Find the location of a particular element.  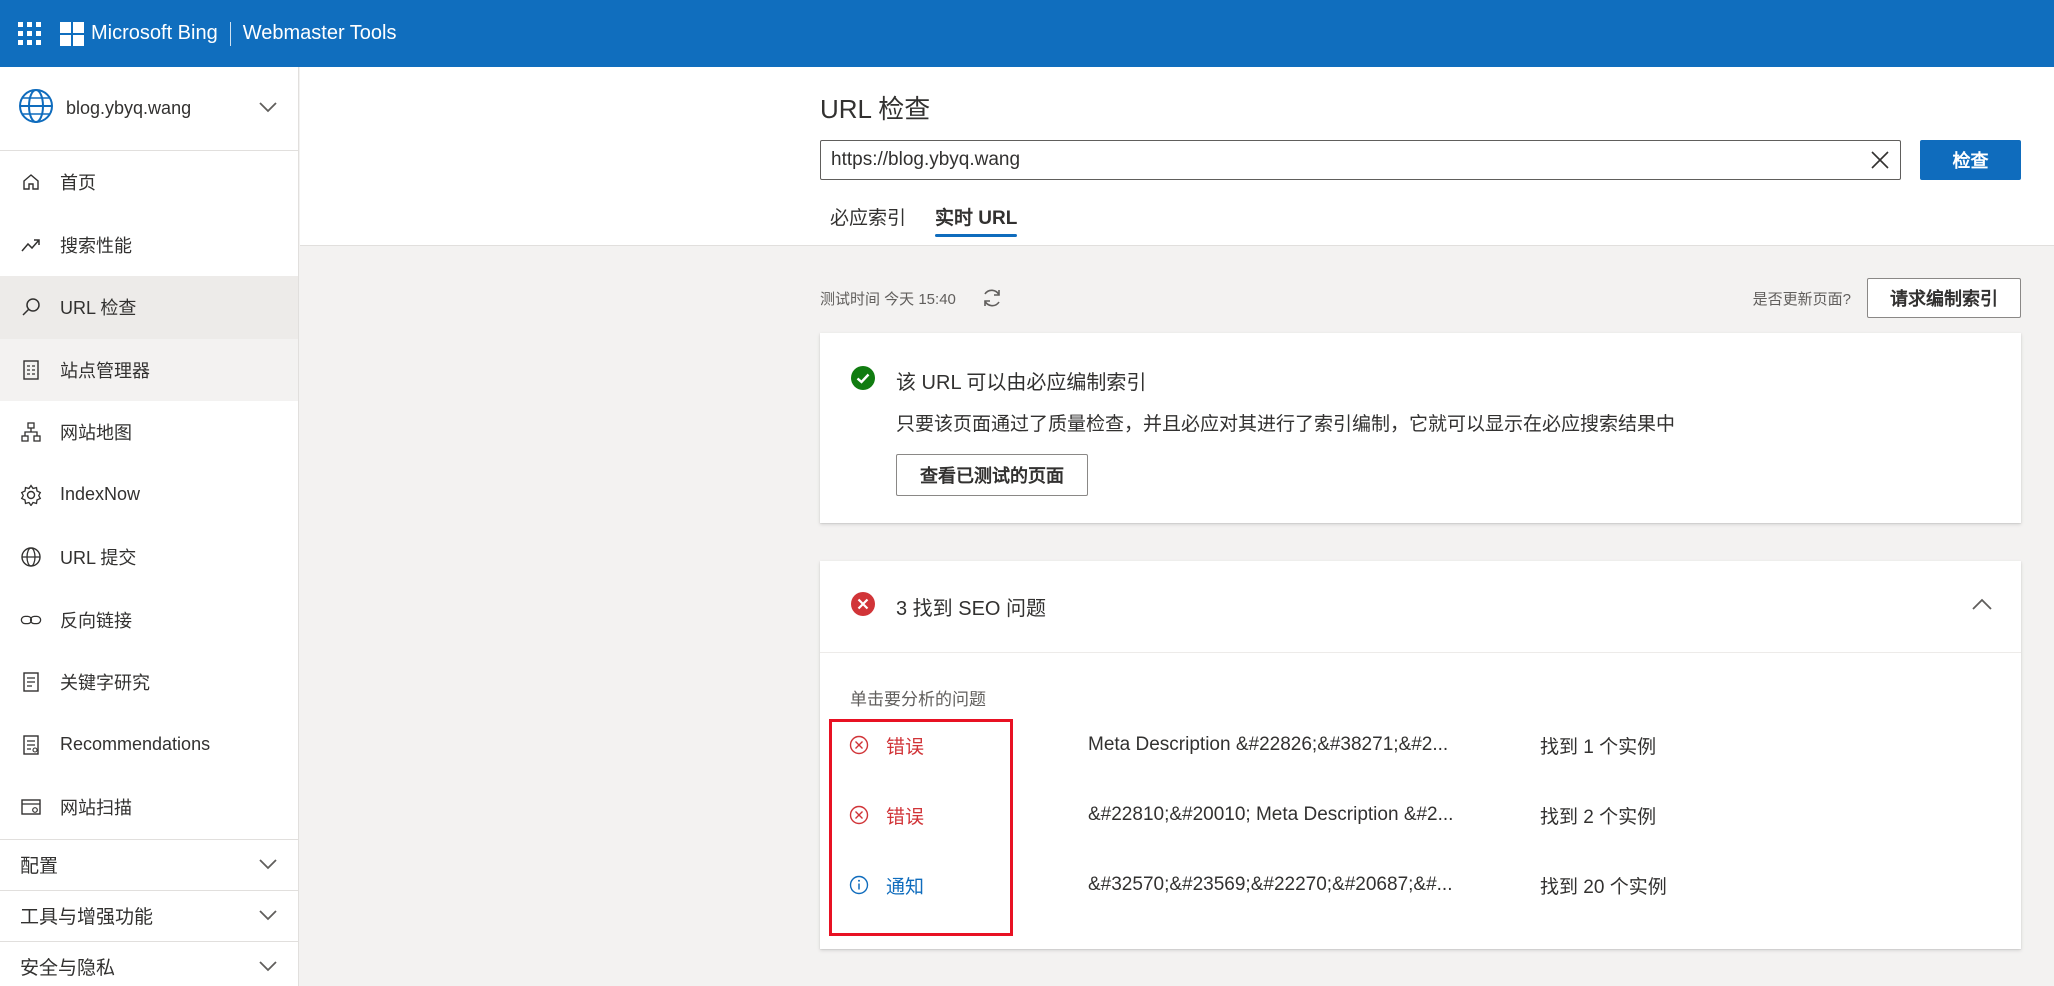

test-info-row: 测试时间 今天 15:40 是否更新页面? 请求编制索引 is located at coordinates (1420, 298).